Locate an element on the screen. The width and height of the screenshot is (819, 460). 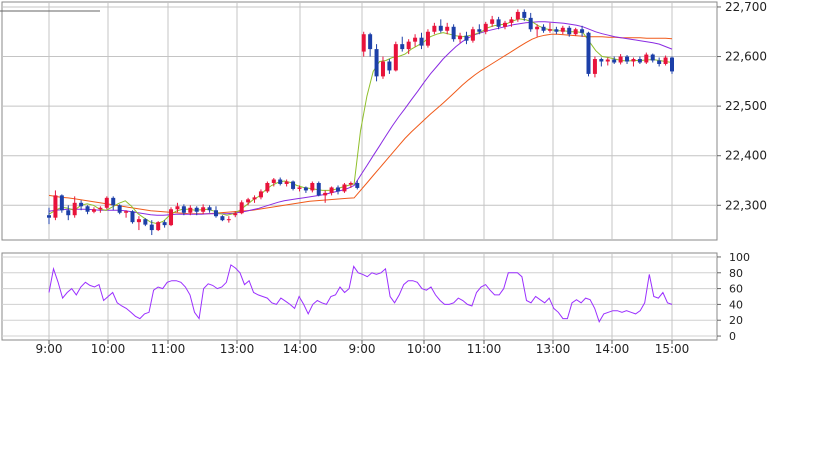
oscillator-tick-label: 80 is located at coordinates (736, 273).